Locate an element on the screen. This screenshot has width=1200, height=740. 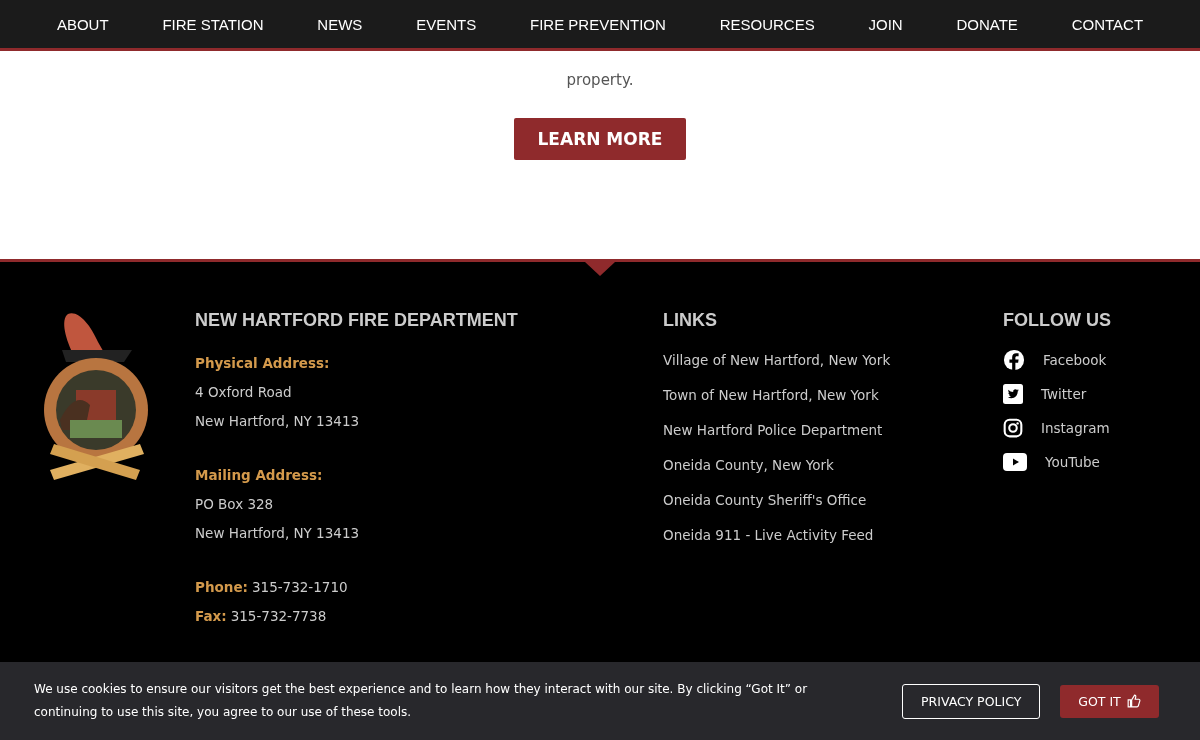
nav-link: DONATE is located at coordinates (987, 24).